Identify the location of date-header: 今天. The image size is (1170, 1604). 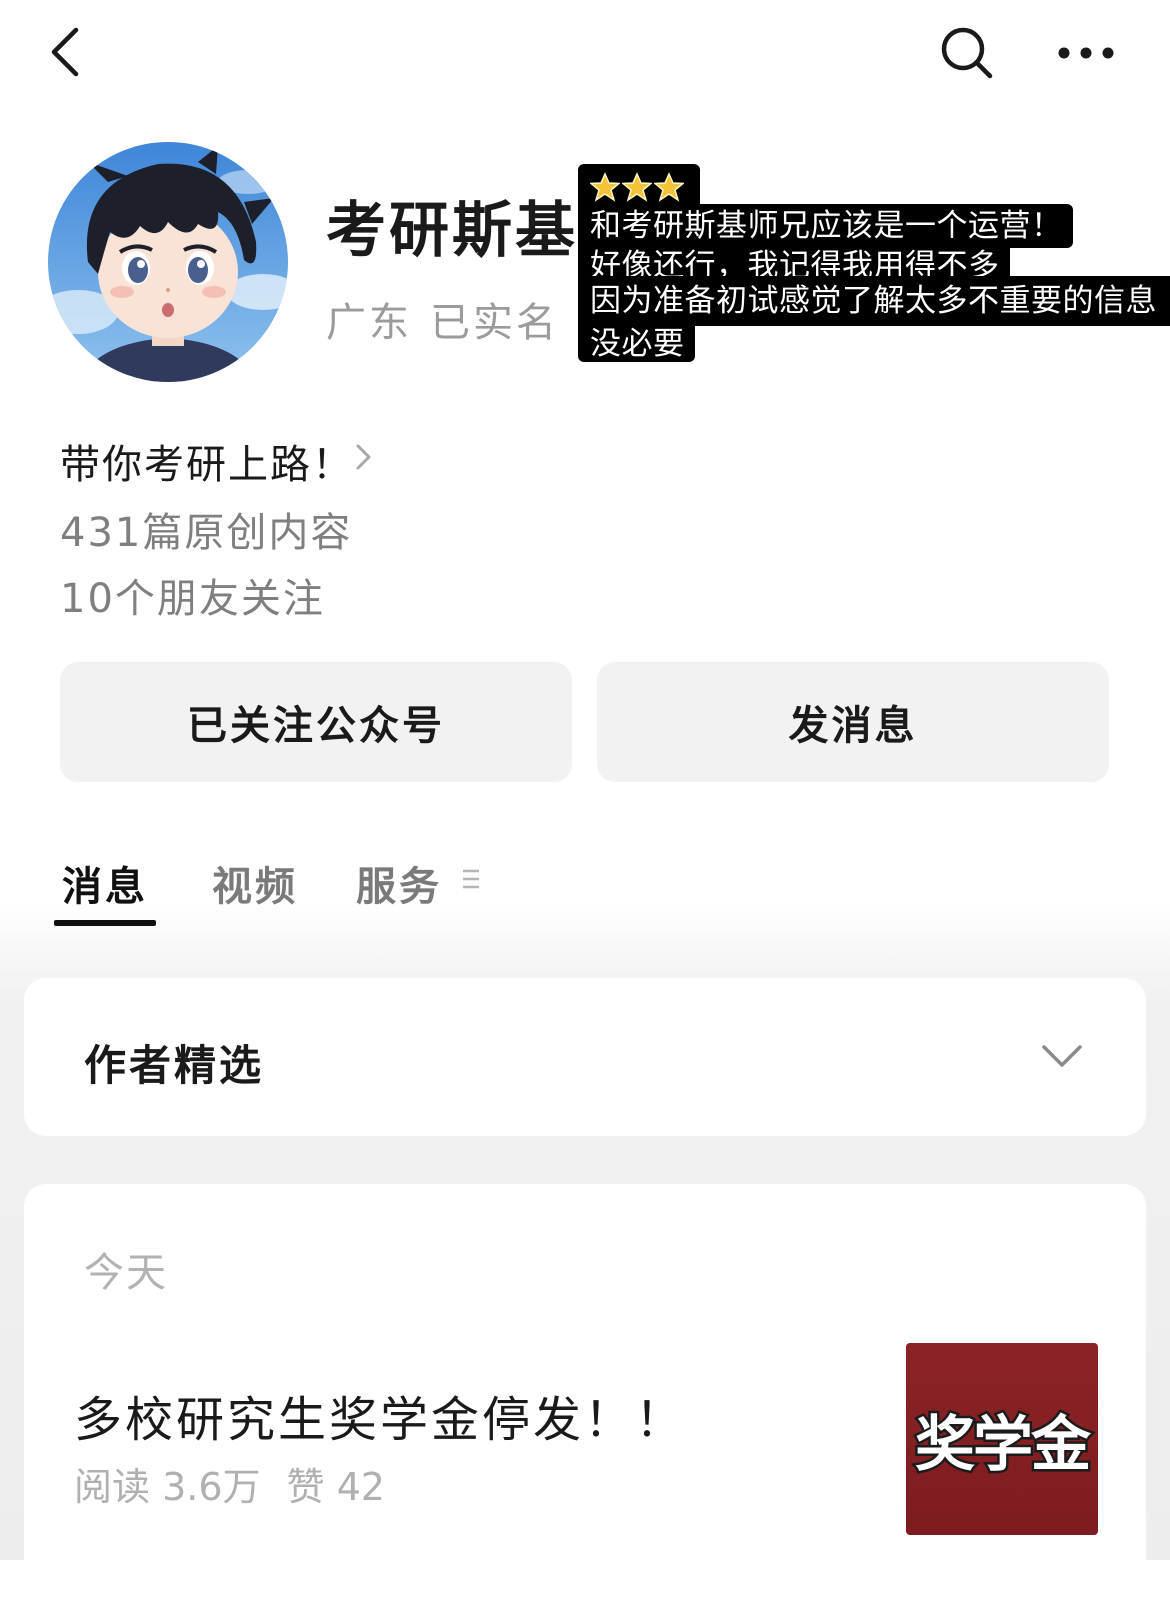
(126, 1273).